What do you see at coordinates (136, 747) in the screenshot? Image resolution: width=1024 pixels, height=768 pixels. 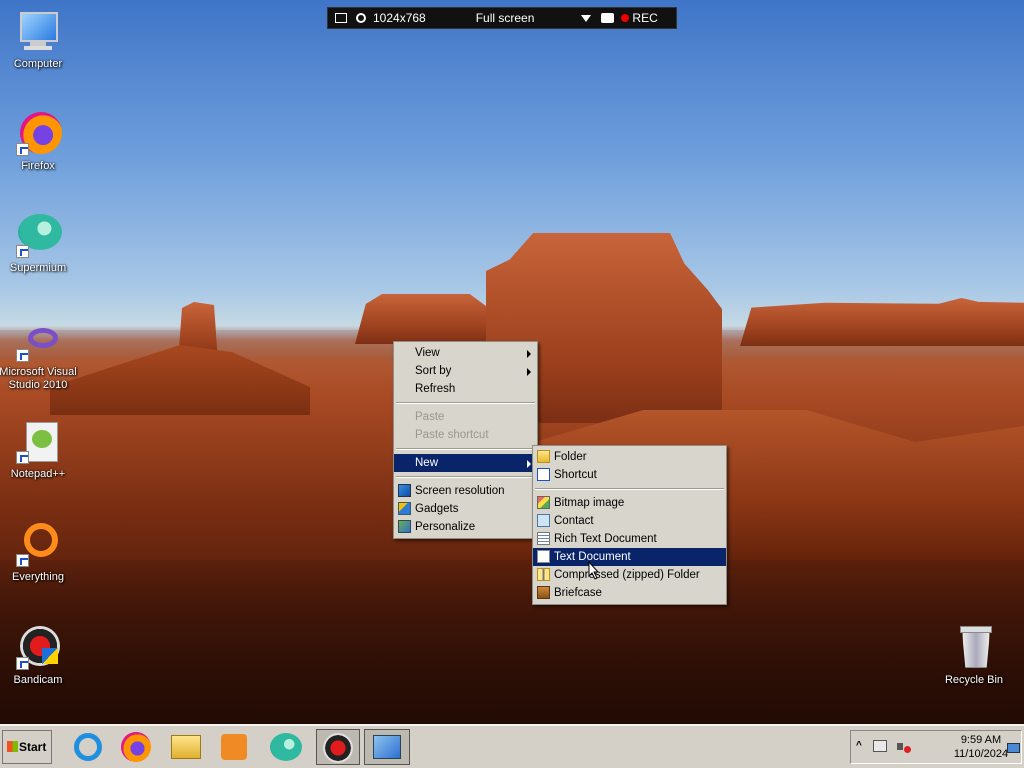 I see `taskbar-firefox` at bounding box center [136, 747].